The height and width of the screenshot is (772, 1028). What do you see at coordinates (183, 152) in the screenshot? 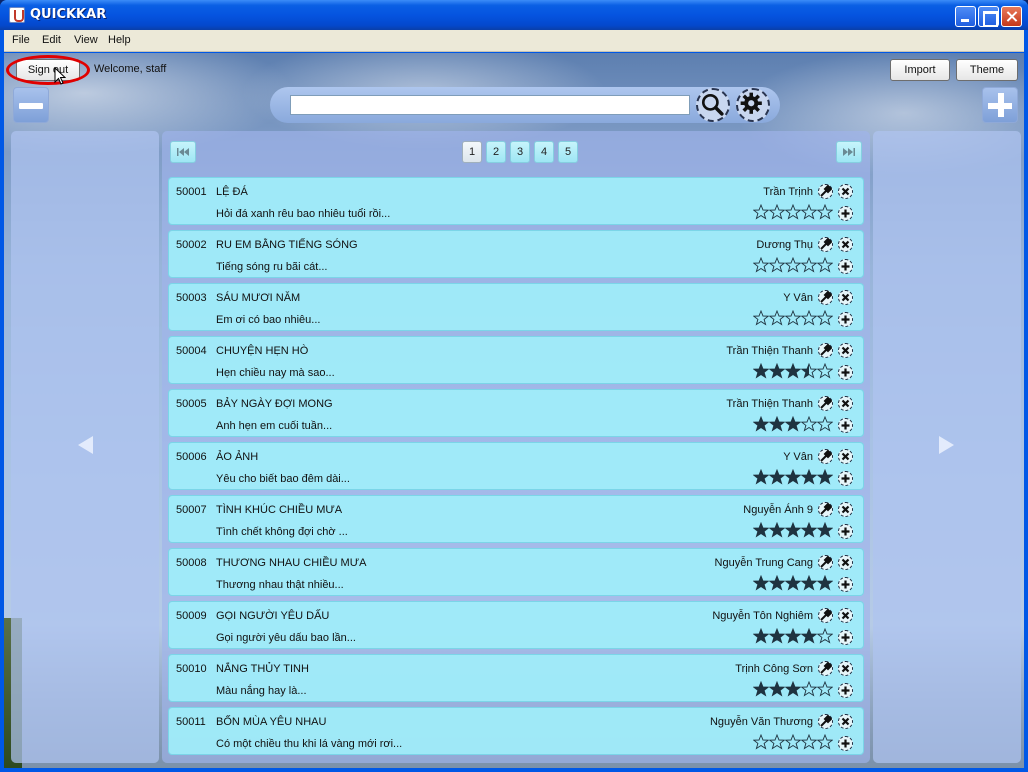
I see `first-page-button` at bounding box center [183, 152].